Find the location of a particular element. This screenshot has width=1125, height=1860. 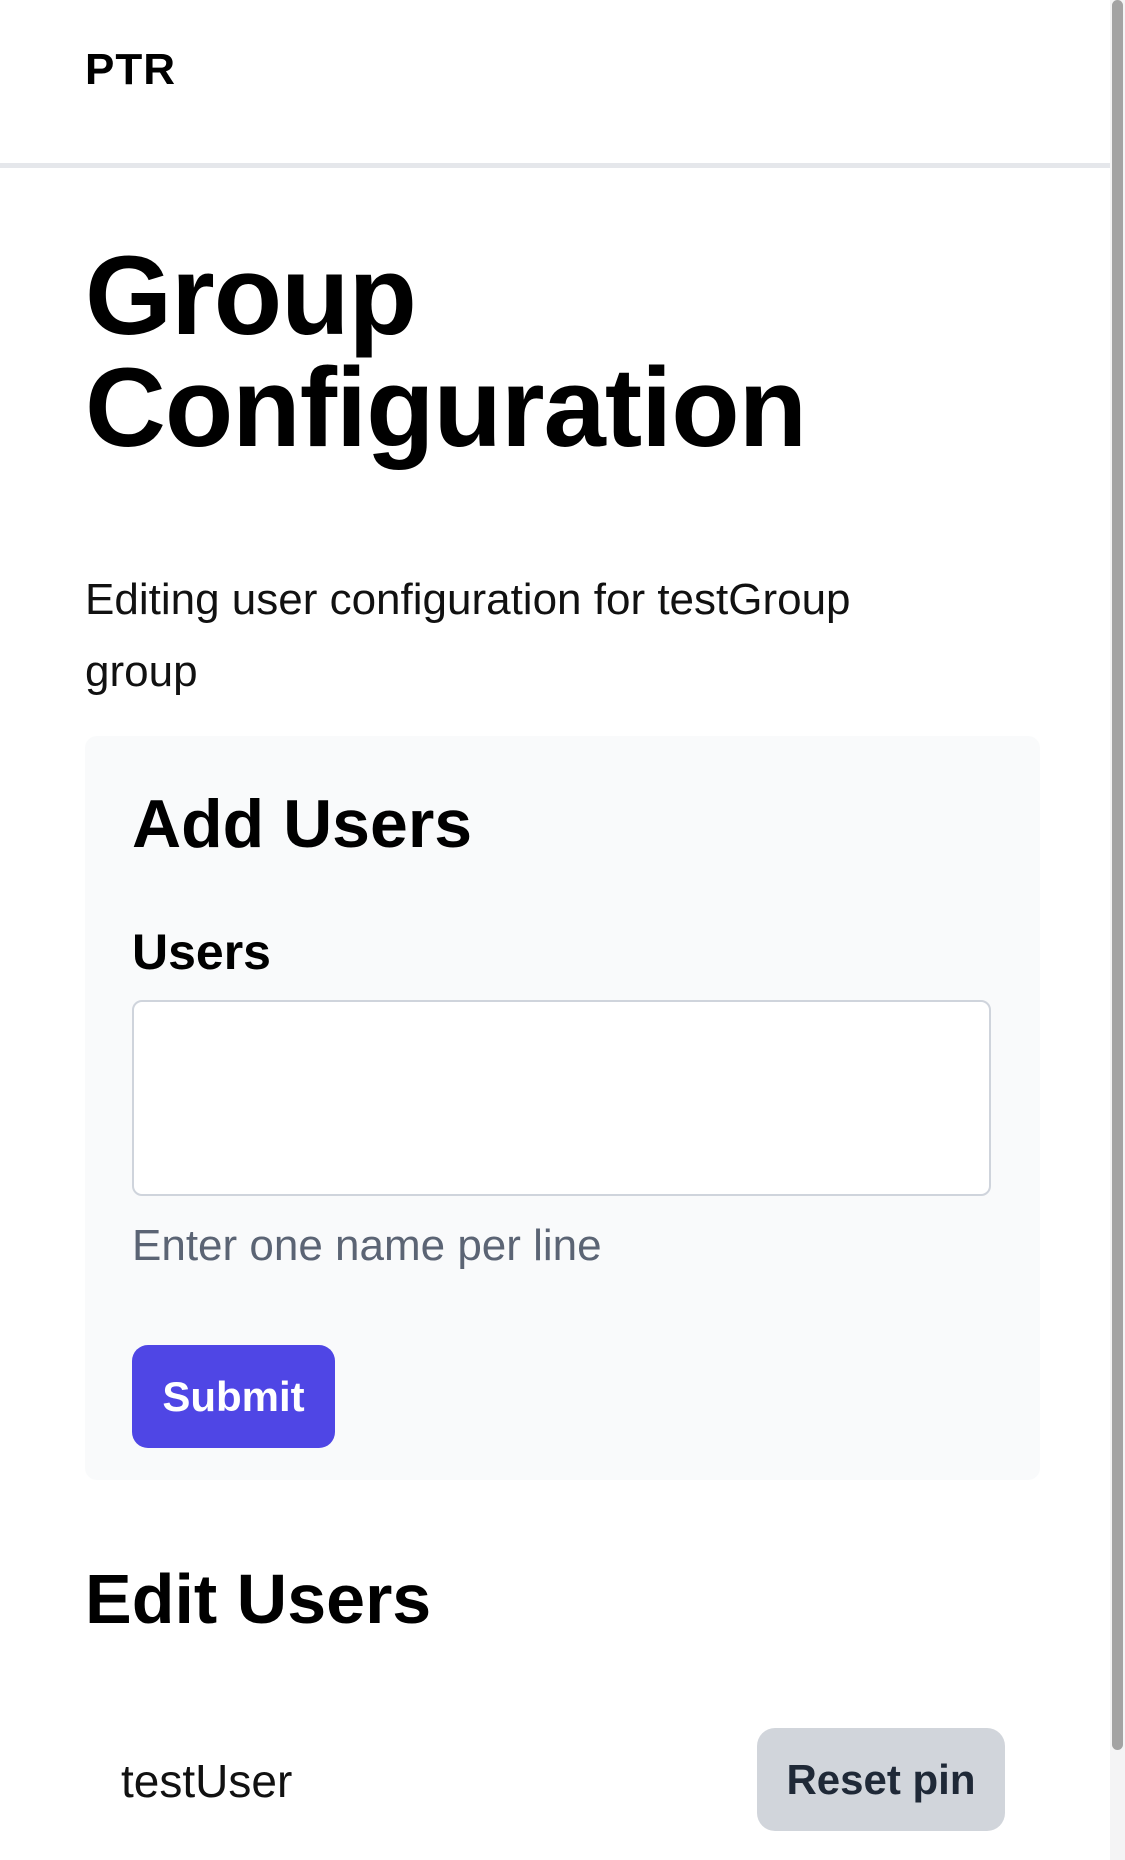

vertical-scrollbar is located at coordinates (1117, 930).